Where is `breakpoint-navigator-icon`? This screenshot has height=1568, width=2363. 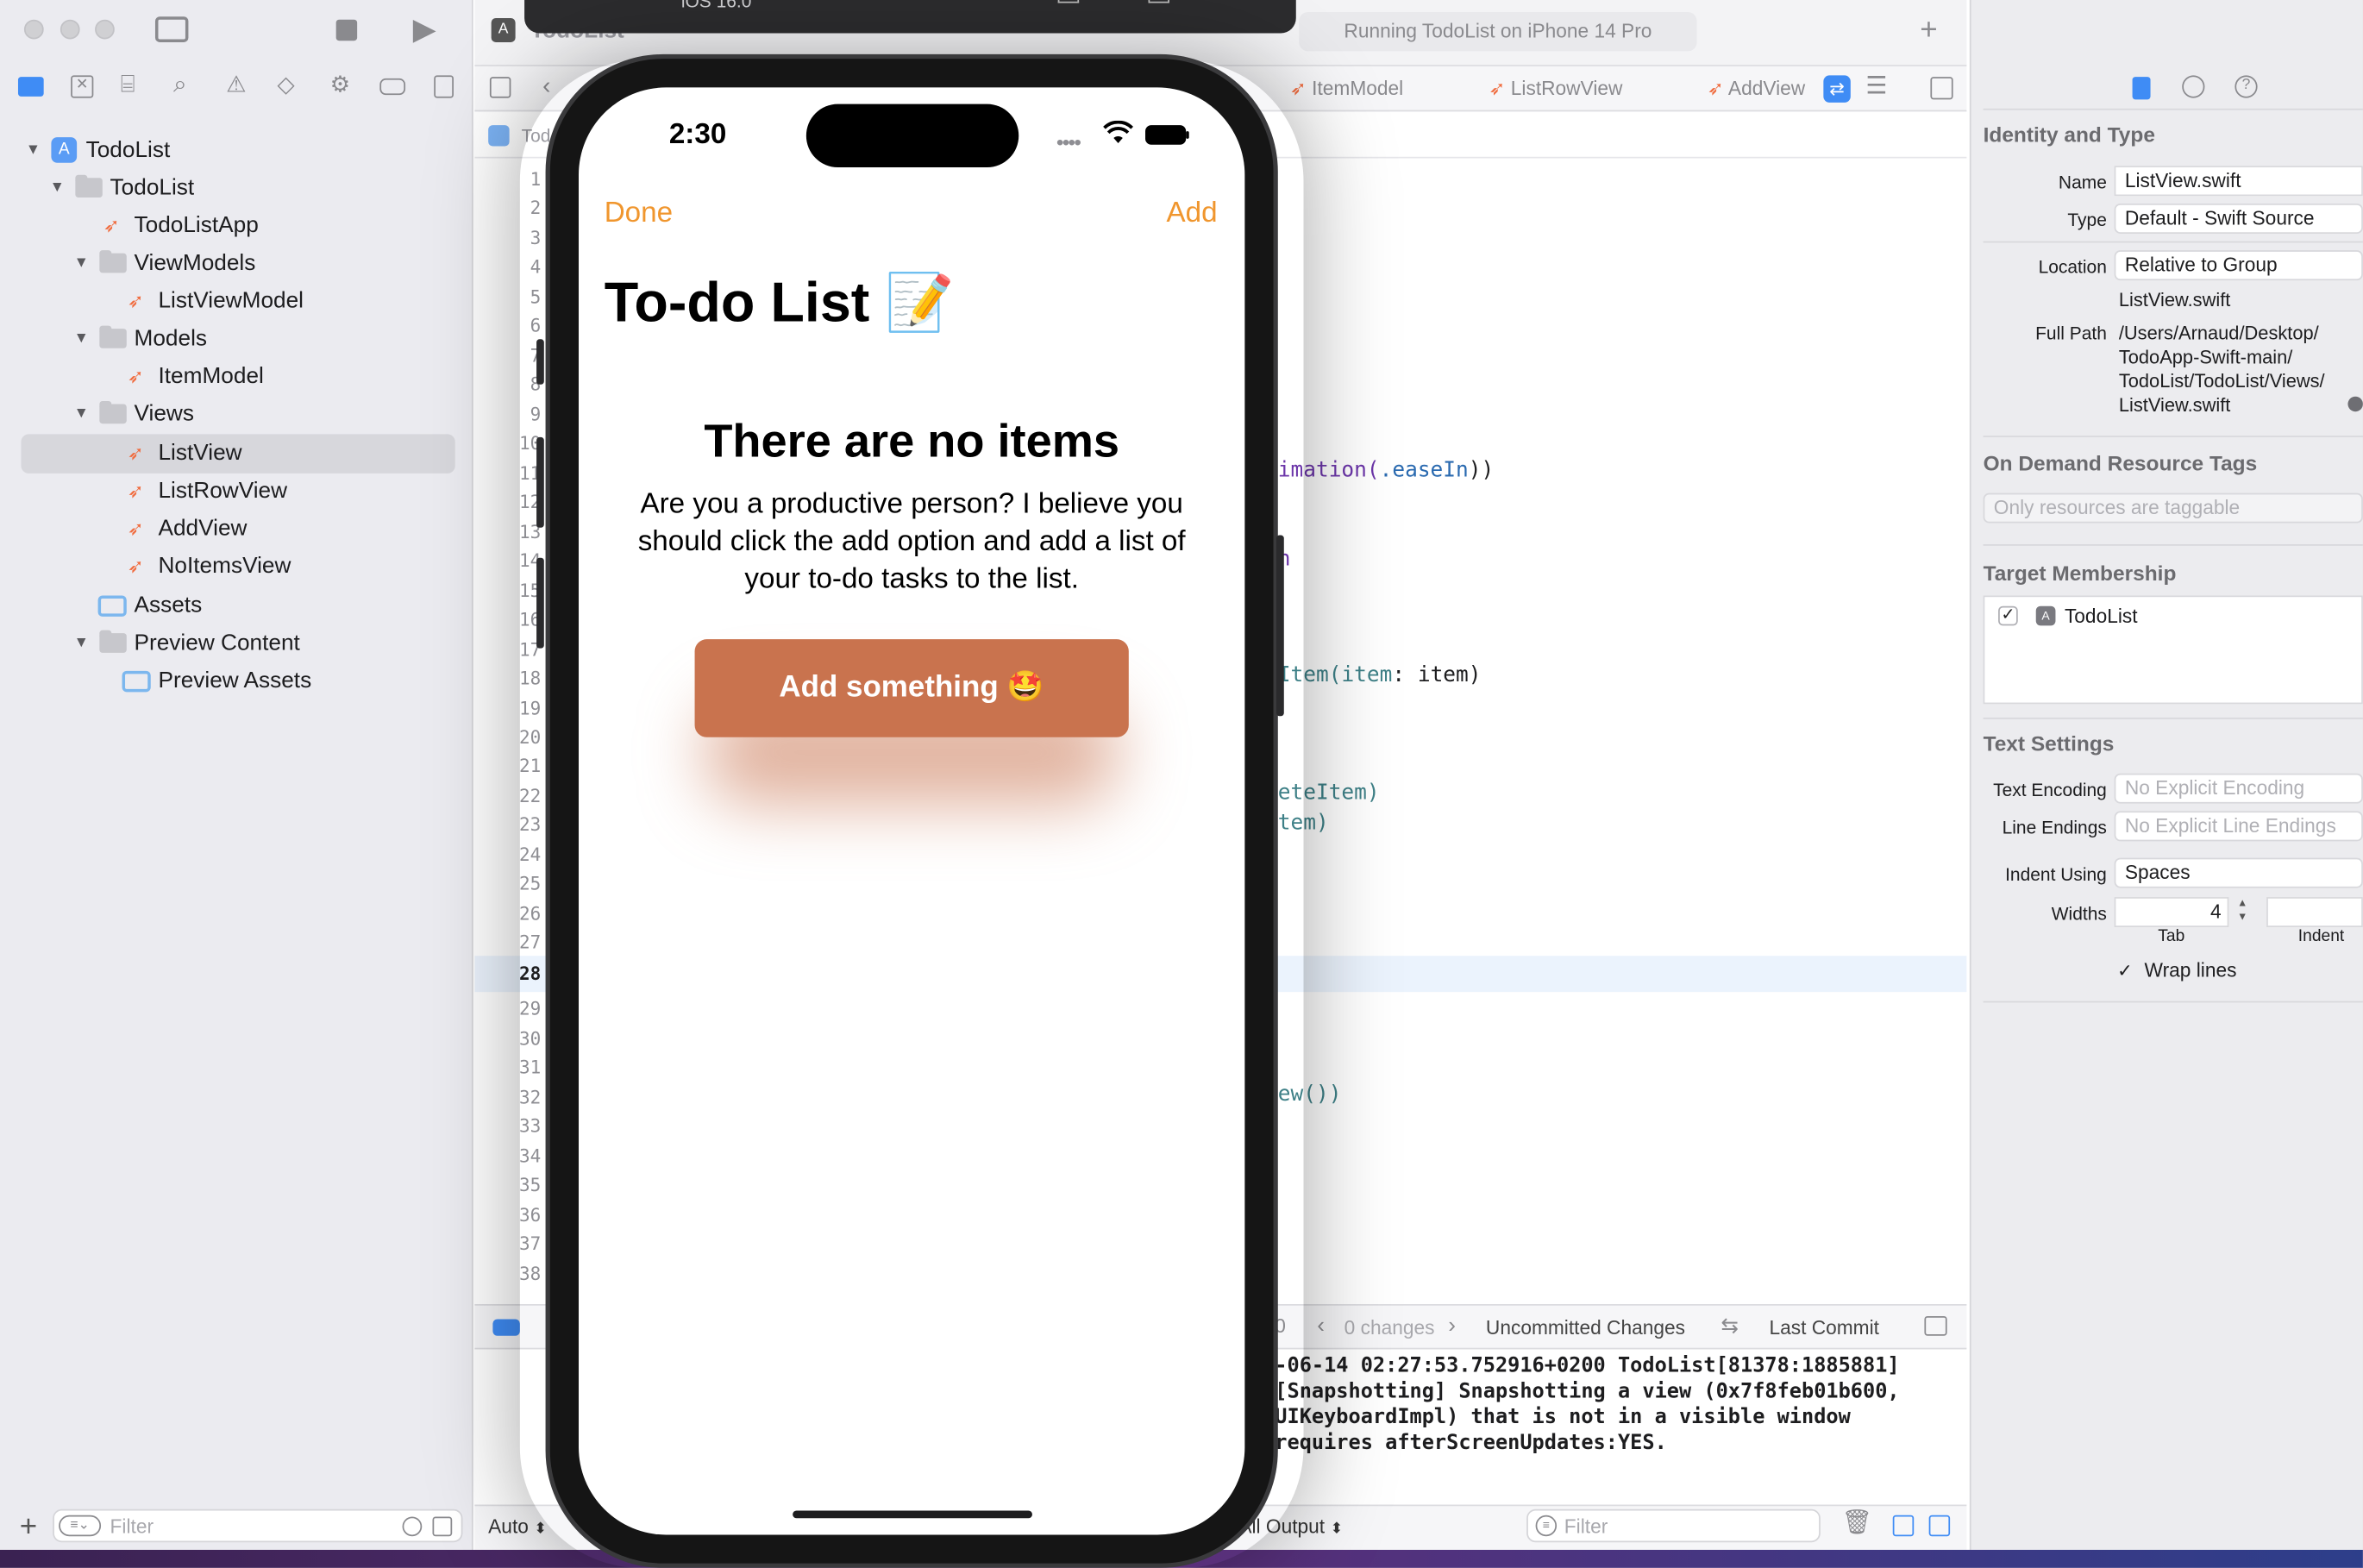
breakpoint-navigator-icon is located at coordinates (392, 87).